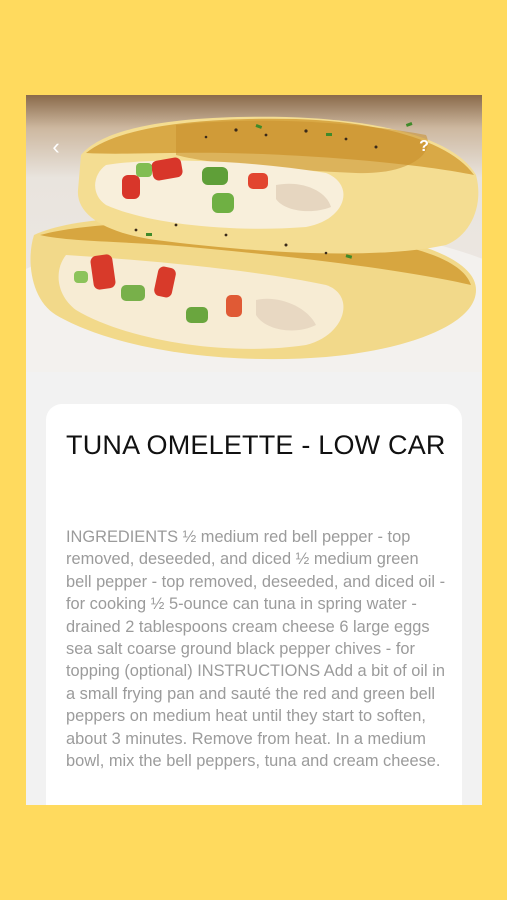  What do you see at coordinates (256, 445) in the screenshot?
I see `recipe-title: TUNA OMELETTE - LOW CAR` at bounding box center [256, 445].